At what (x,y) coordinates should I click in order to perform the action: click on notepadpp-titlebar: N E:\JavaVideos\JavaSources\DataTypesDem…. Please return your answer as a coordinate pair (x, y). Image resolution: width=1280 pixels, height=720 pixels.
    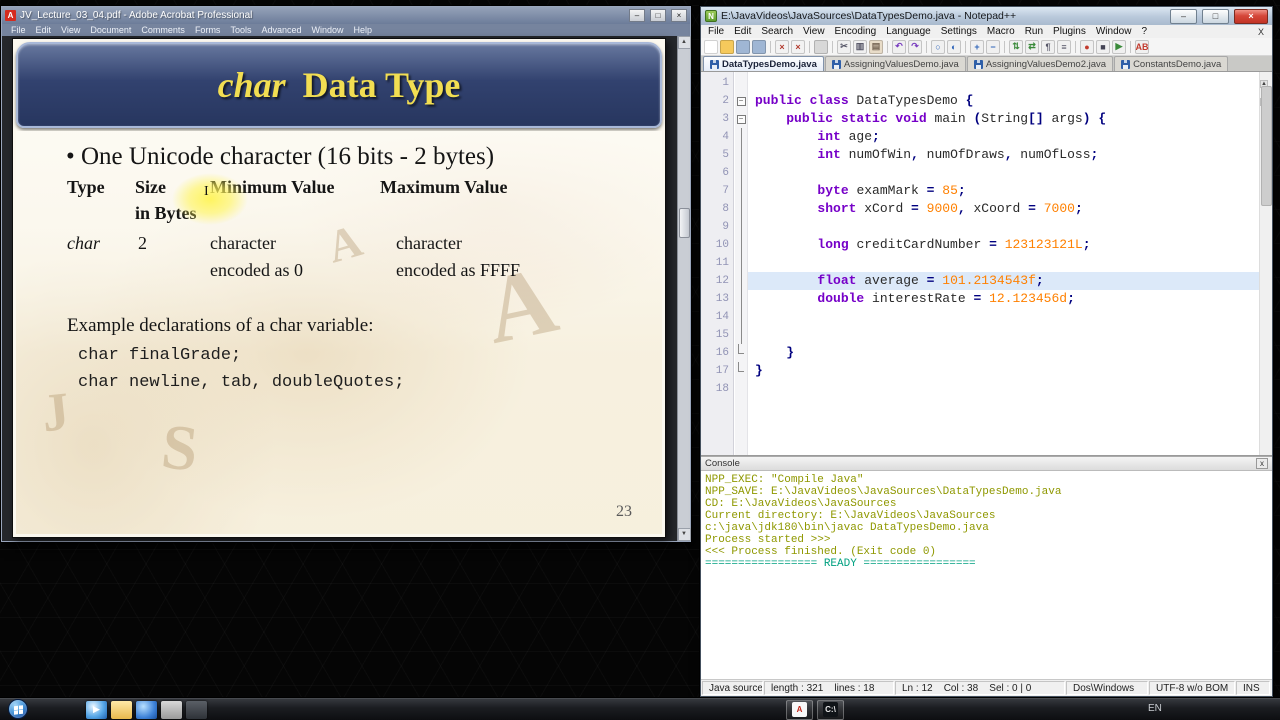
    Looking at the image, I should click on (986, 16).